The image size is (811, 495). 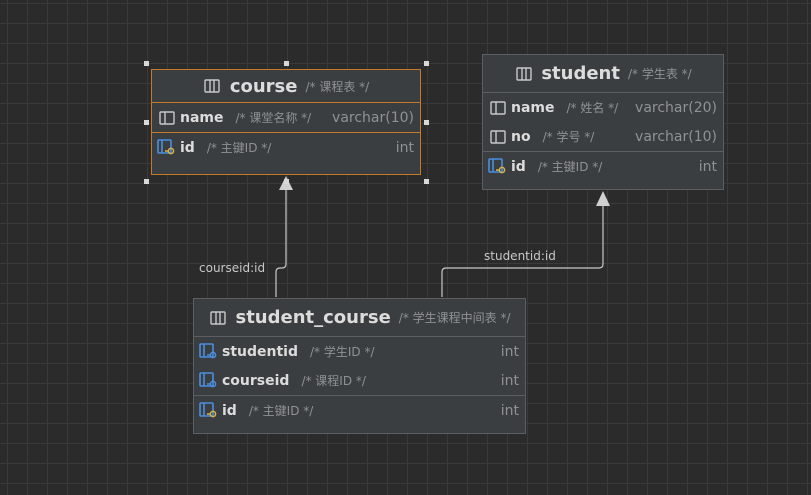 I want to click on table-name: course, so click(x=263, y=86).